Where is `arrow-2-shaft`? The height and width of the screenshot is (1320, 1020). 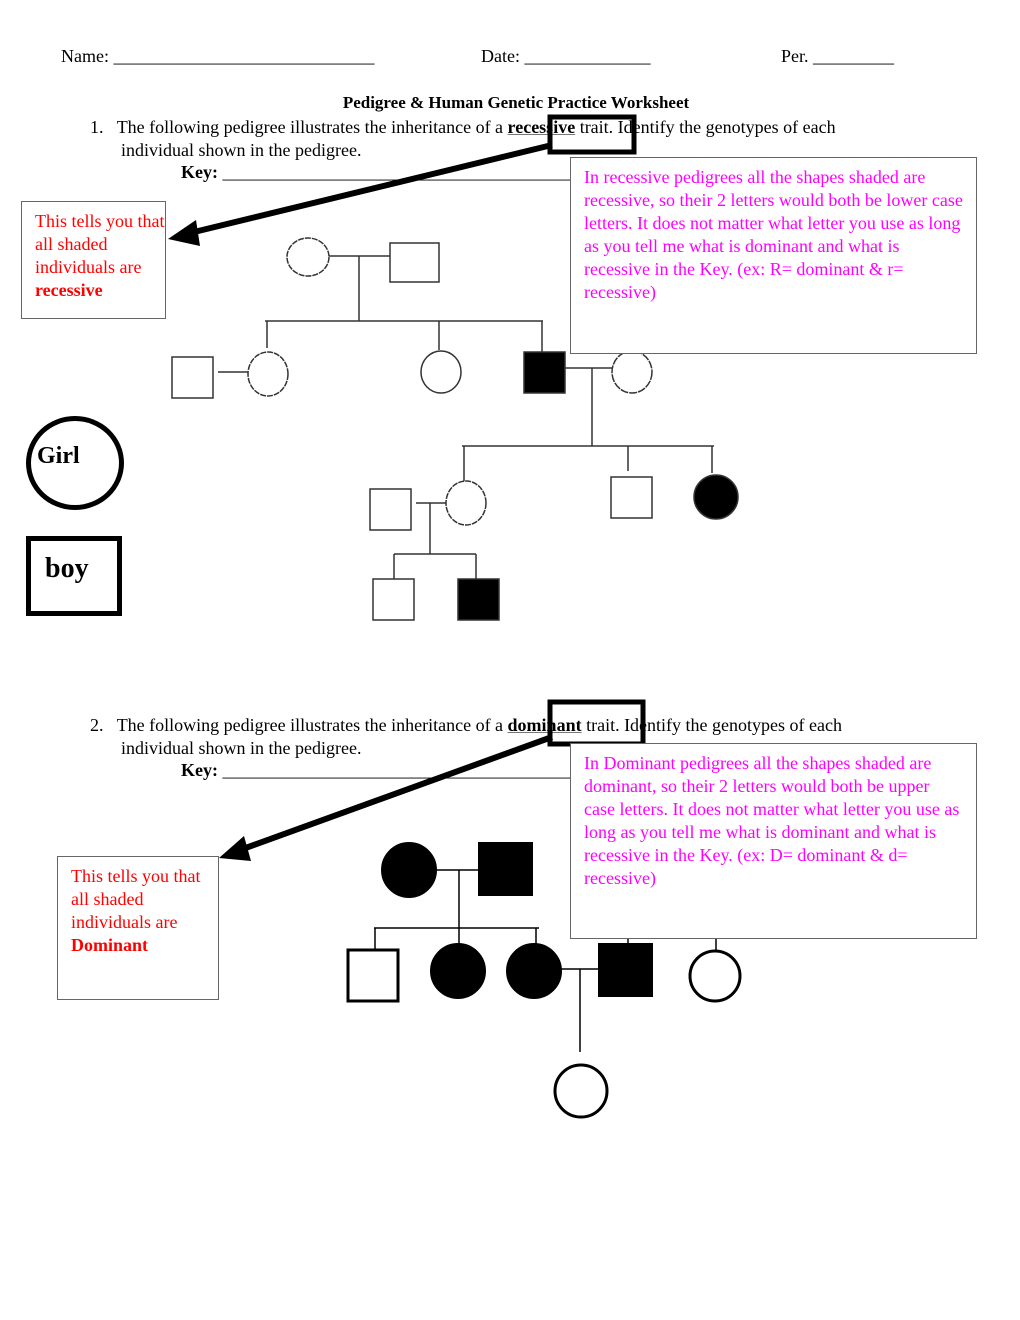
arrow-2-shaft is located at coordinates (396, 793).